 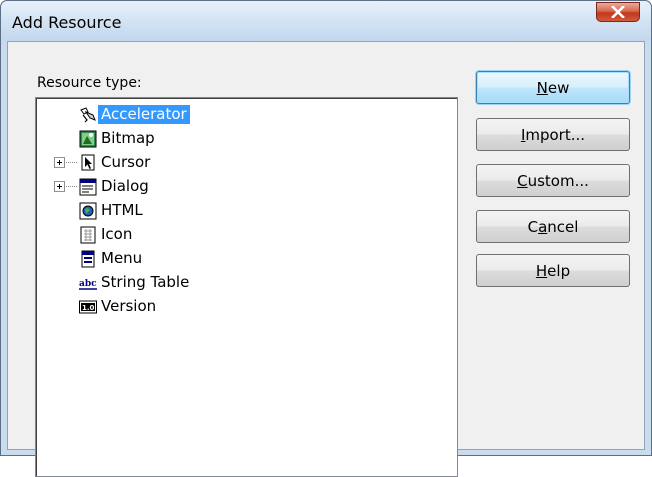 What do you see at coordinates (236, 235) in the screenshot?
I see `tree-item-icon: Icon` at bounding box center [236, 235].